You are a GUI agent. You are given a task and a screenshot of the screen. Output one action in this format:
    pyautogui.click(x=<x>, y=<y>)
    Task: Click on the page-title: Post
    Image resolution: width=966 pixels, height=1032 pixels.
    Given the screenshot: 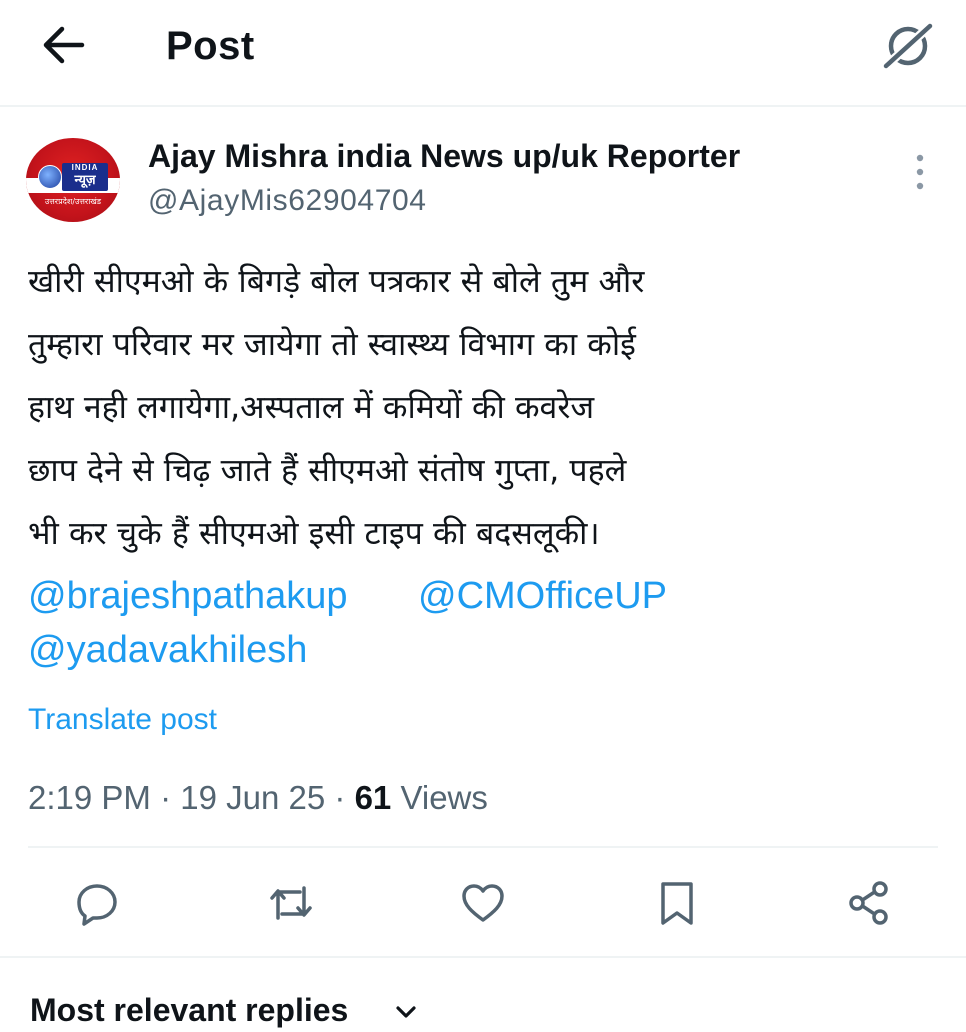 What is the action you would take?
    pyautogui.click(x=210, y=46)
    